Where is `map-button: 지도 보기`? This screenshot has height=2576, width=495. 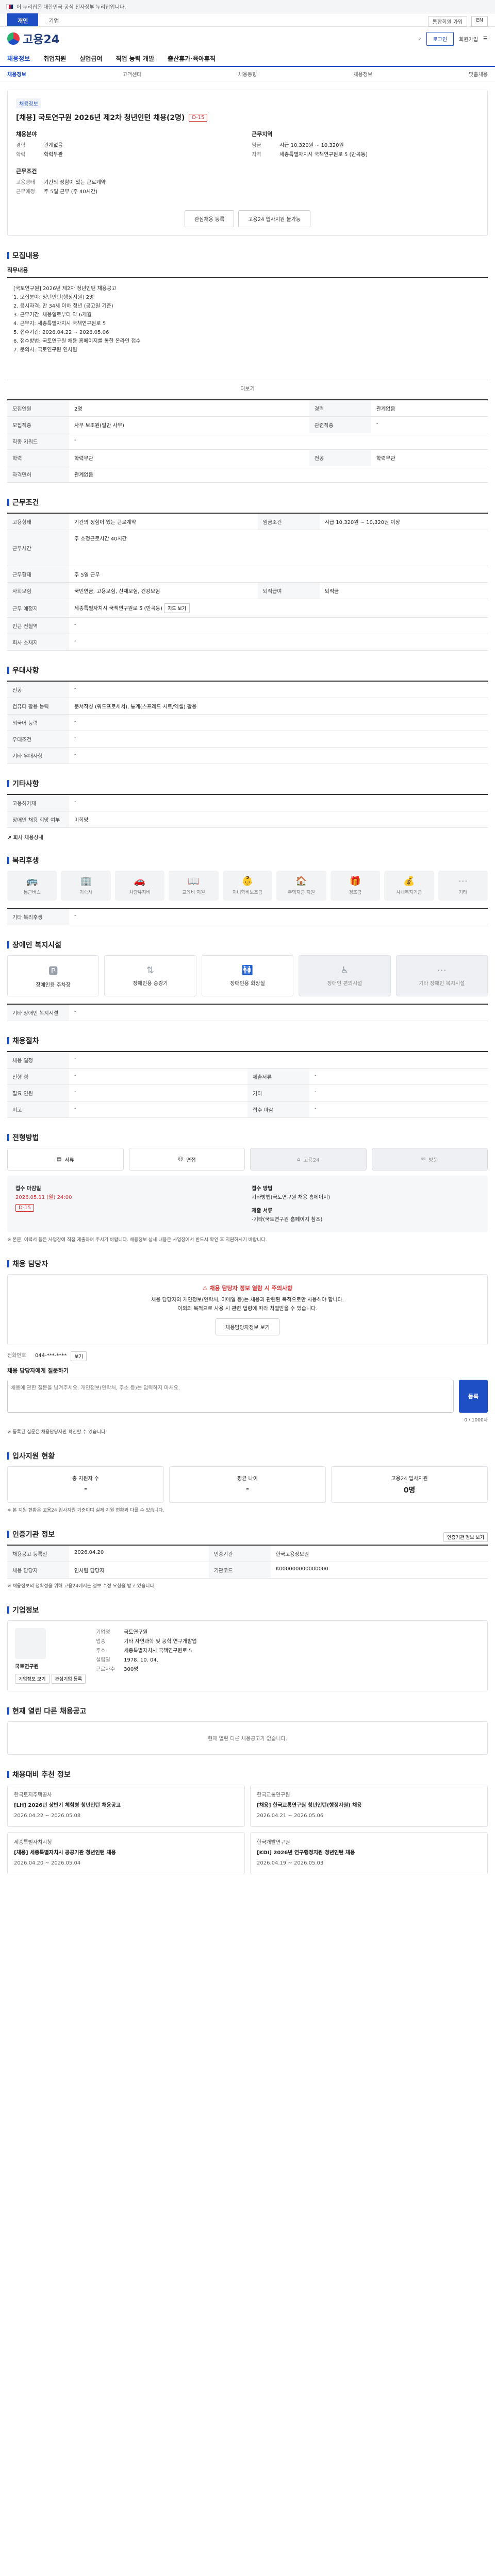 map-button: 지도 보기 is located at coordinates (177, 608).